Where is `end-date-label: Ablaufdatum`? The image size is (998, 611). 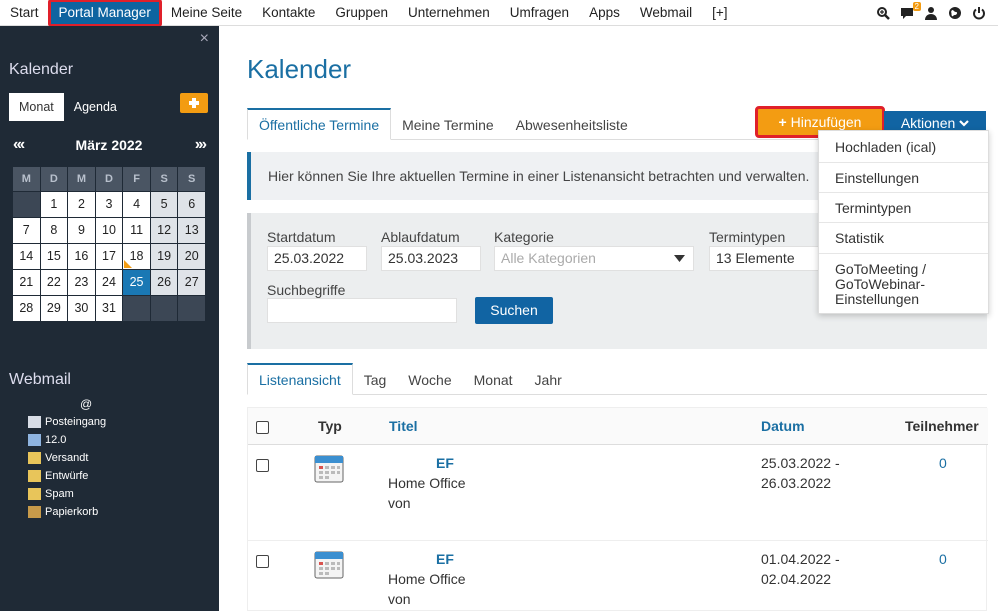
end-date-label: Ablaufdatum is located at coordinates (420, 237).